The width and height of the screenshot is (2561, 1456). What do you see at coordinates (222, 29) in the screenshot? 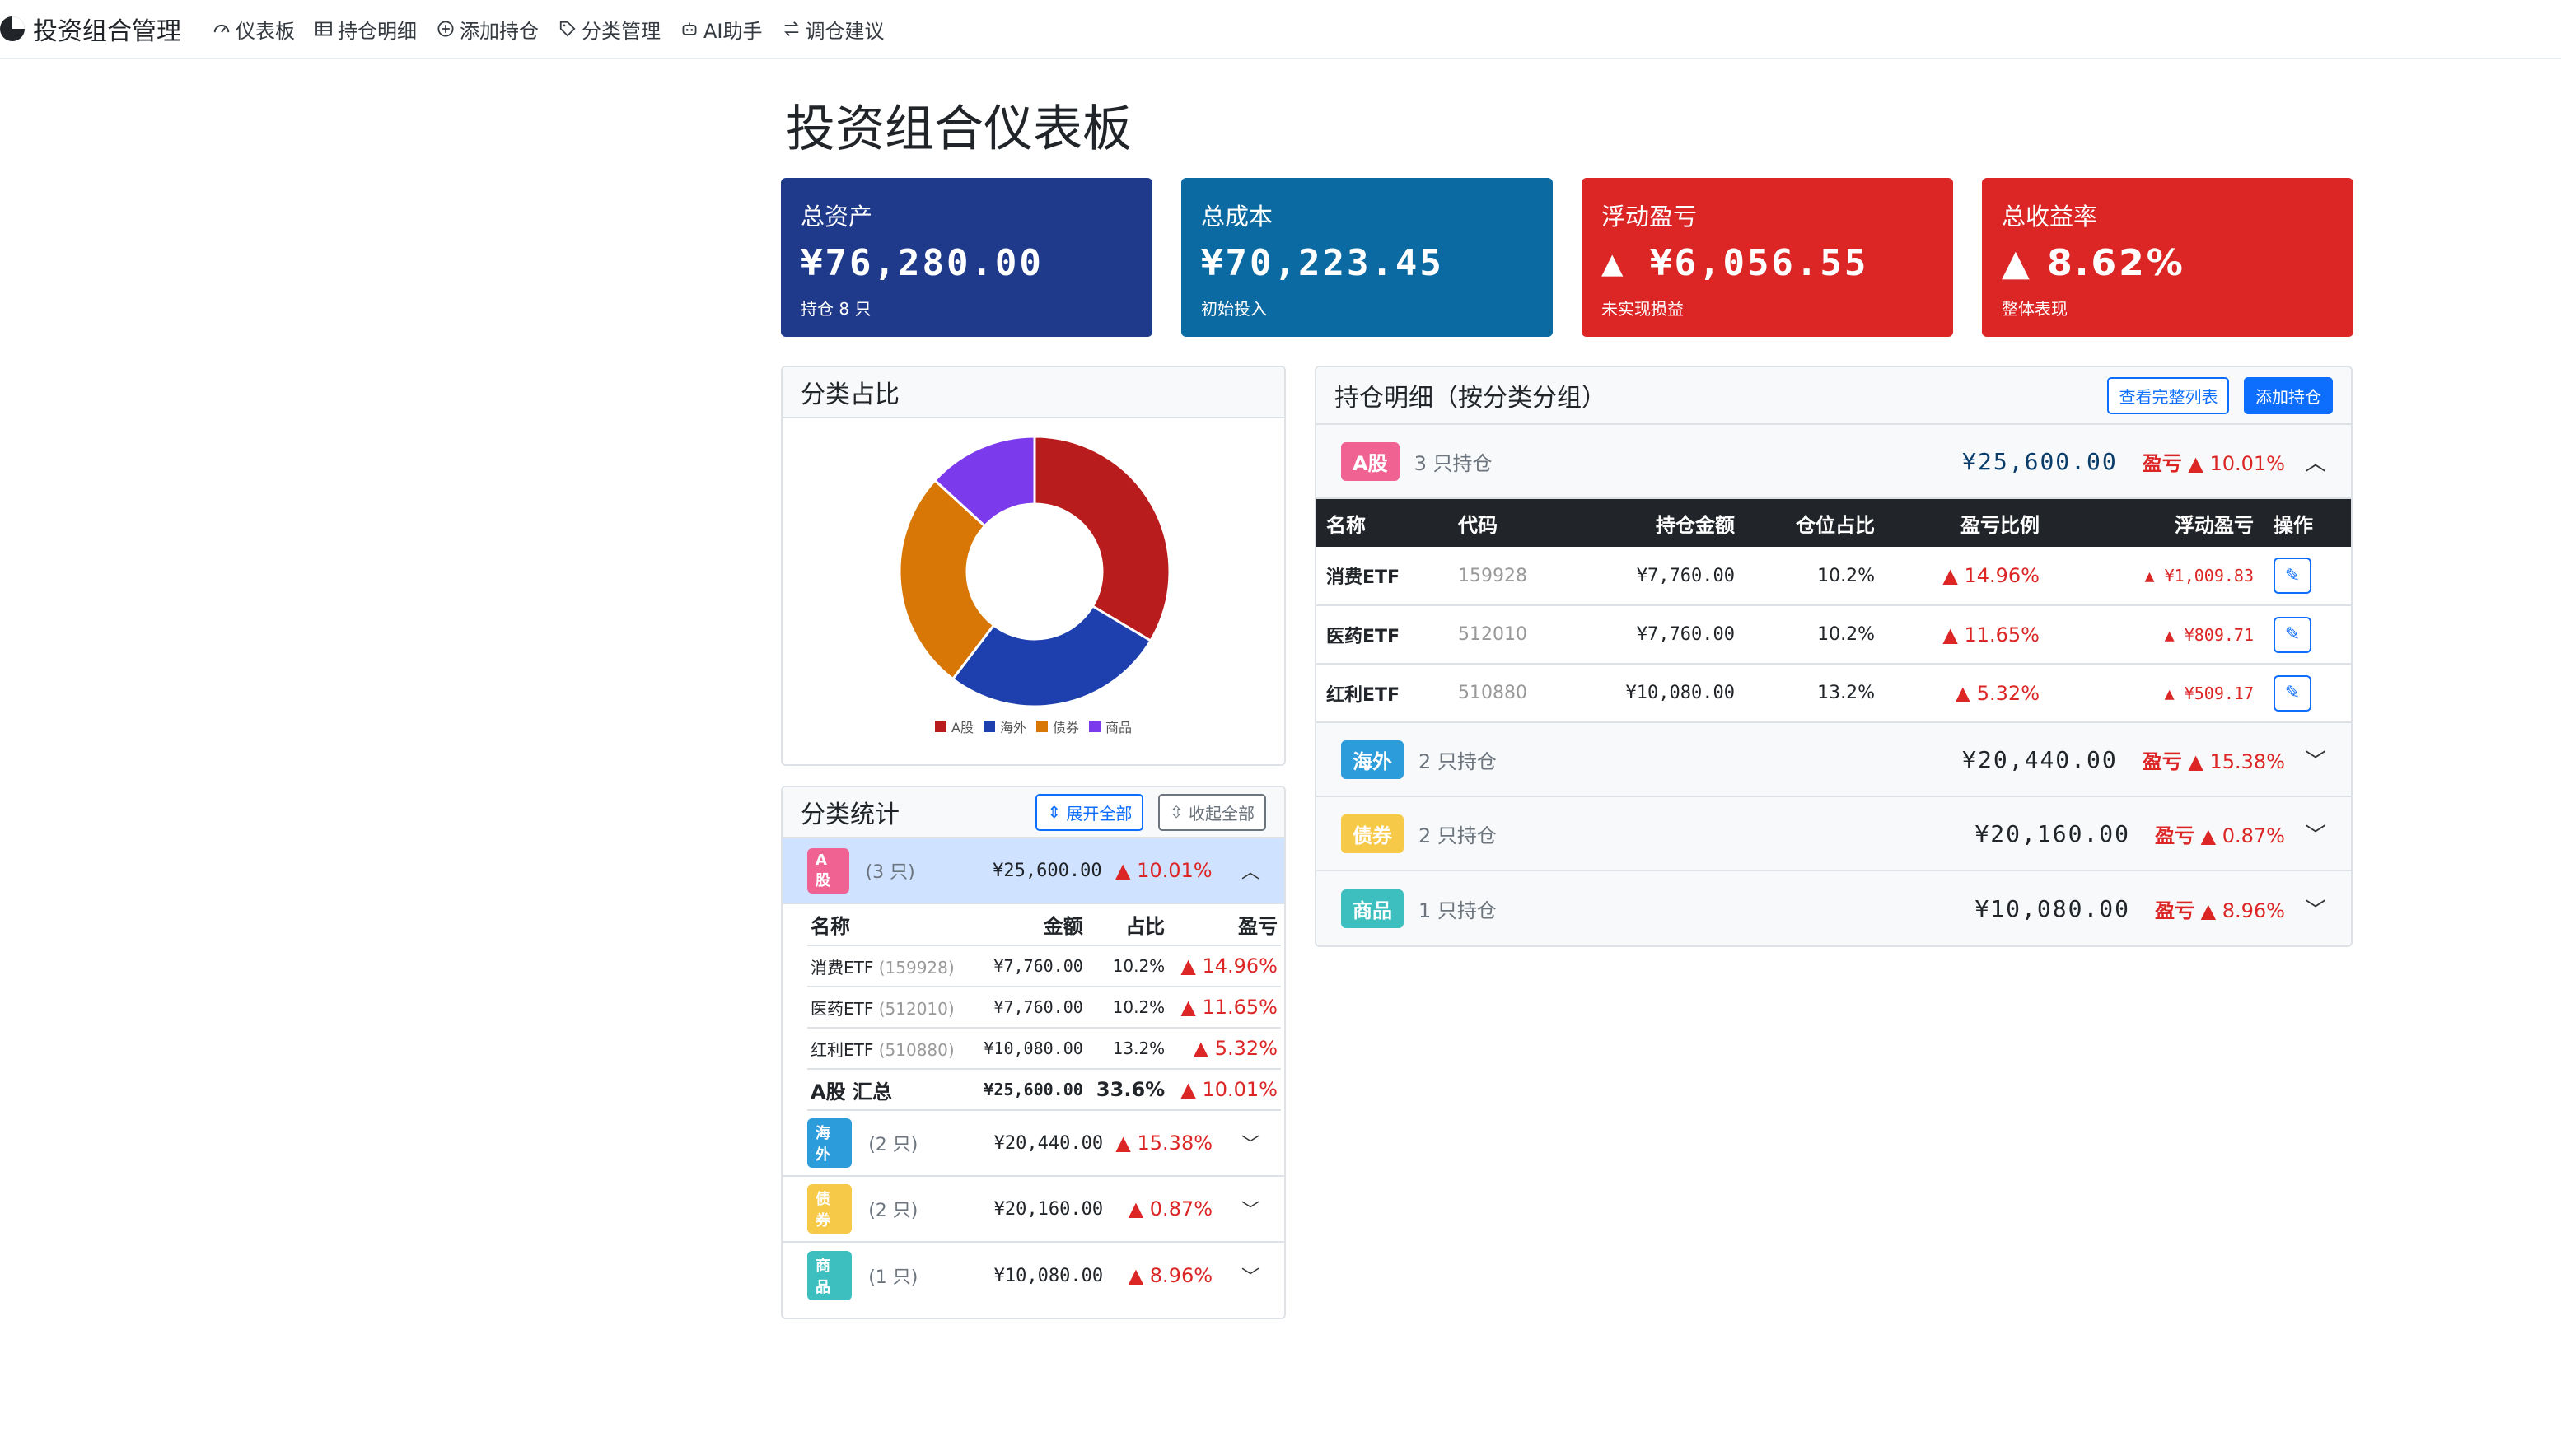
I see `dashboard-icon` at bounding box center [222, 29].